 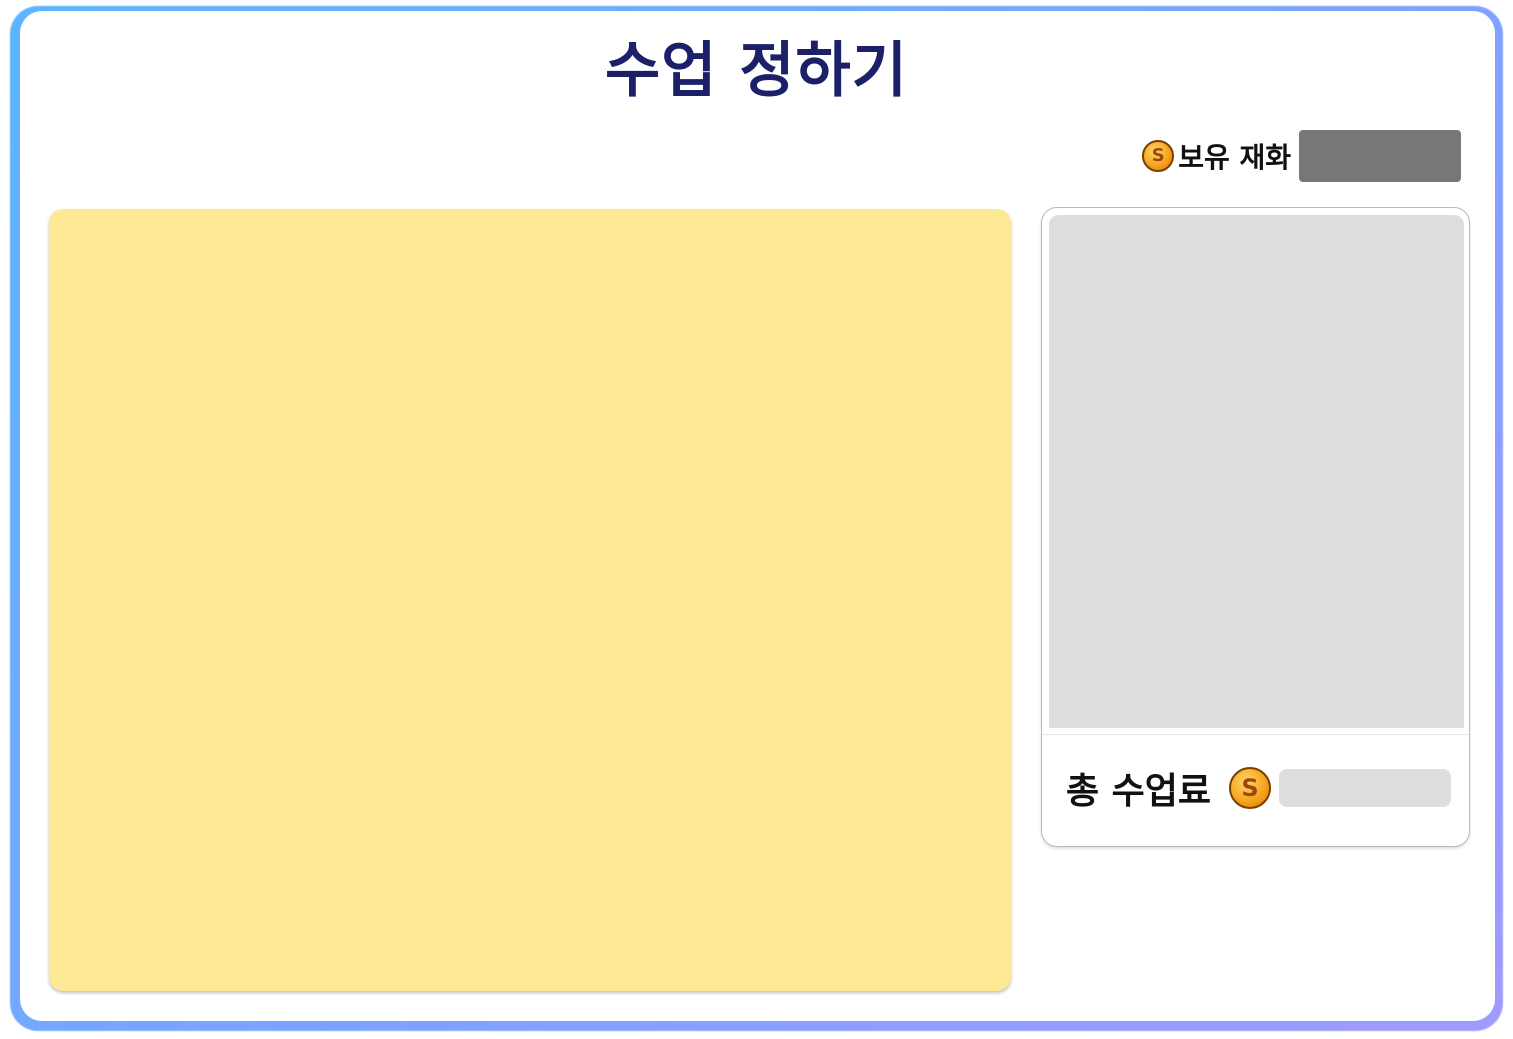 I want to click on currency-label: 보유 재화, so click(x=1234, y=157).